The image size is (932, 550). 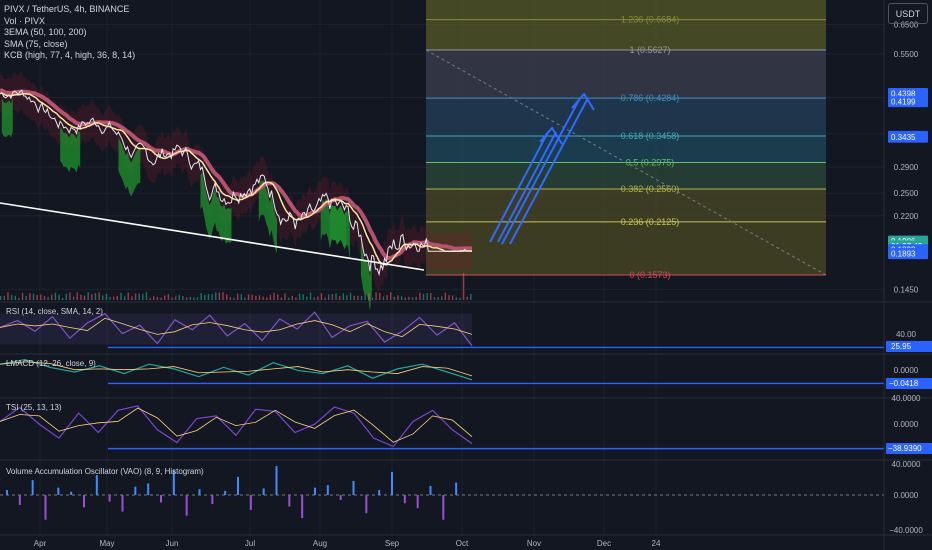 I want to click on lmacd-title: LMACD (12, 26, close, 9), so click(x=51, y=363).